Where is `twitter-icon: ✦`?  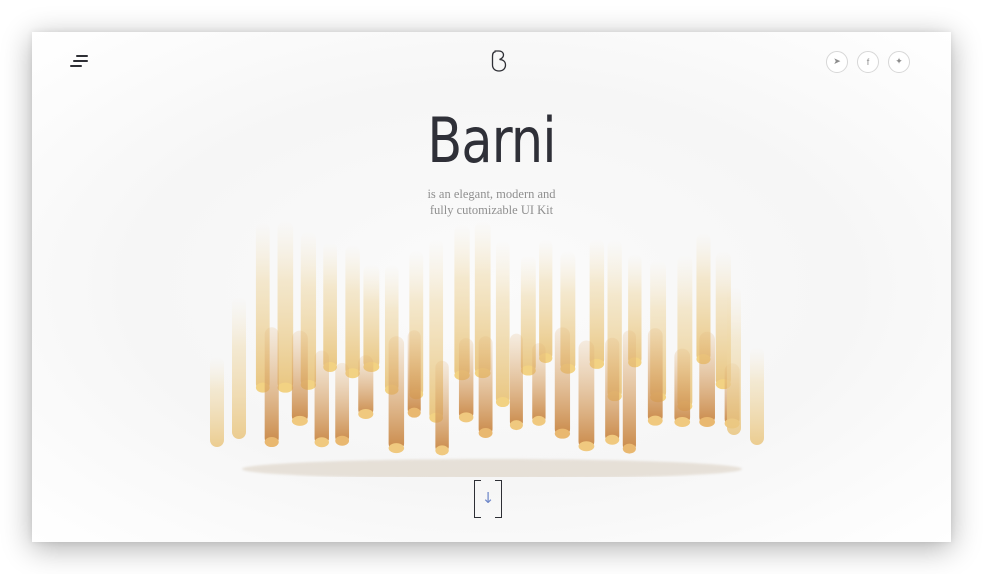 twitter-icon: ✦ is located at coordinates (899, 62).